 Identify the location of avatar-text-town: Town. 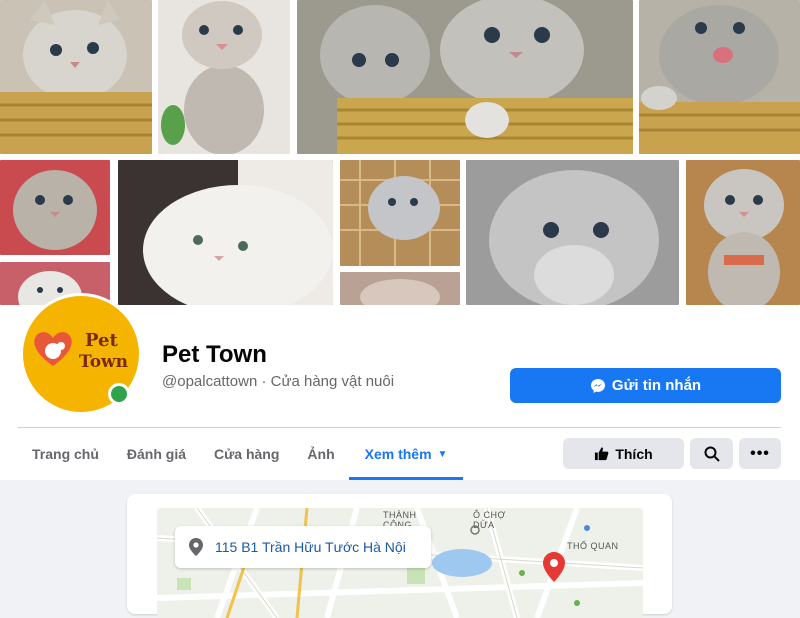
(104, 362).